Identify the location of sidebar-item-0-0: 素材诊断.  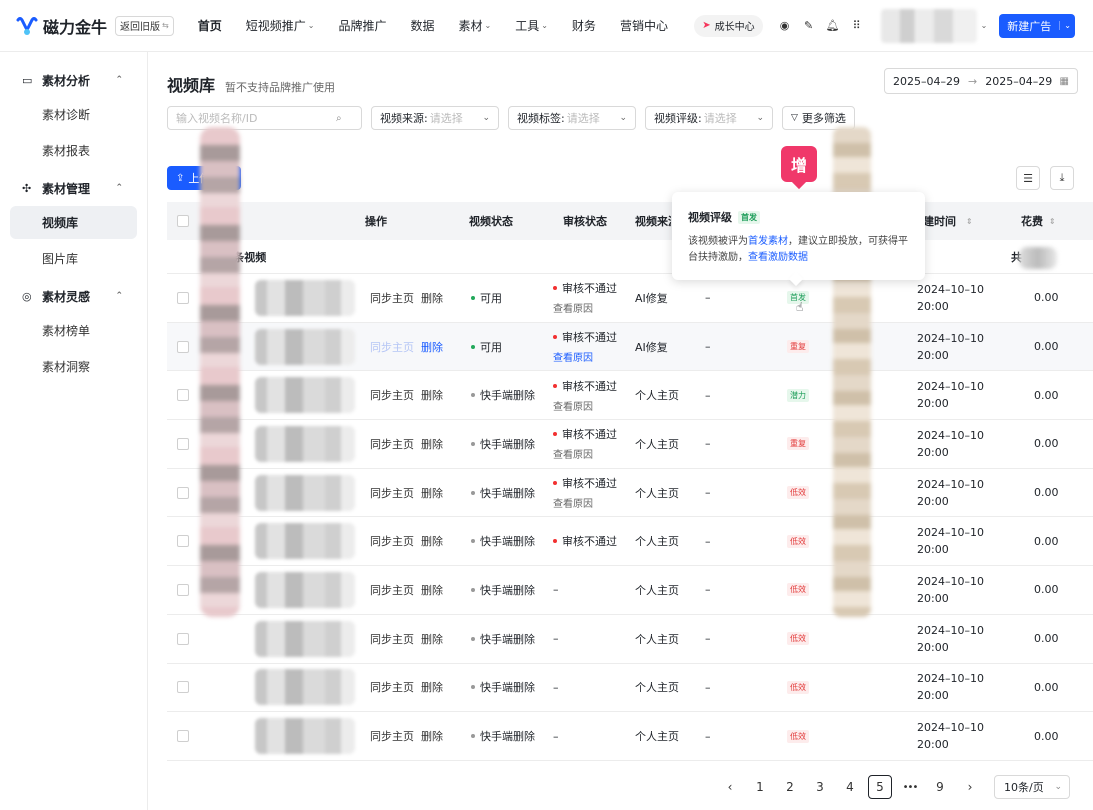
(73, 114).